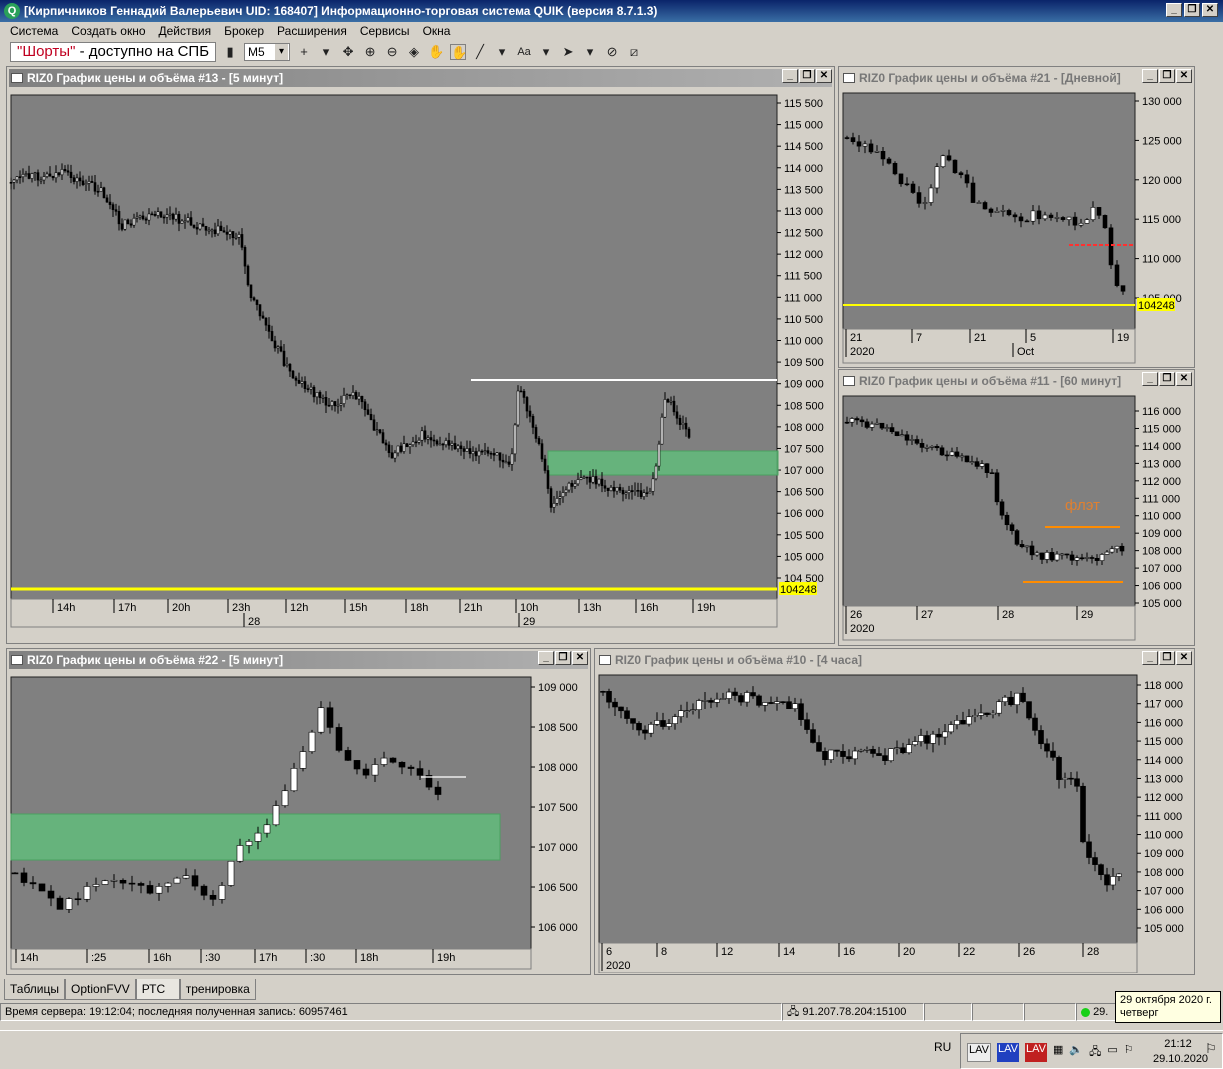 The height and width of the screenshot is (1069, 1223). Describe the element at coordinates (1211, 1049) in the screenshot. I see `show-desktop-icon: ⚐` at that location.